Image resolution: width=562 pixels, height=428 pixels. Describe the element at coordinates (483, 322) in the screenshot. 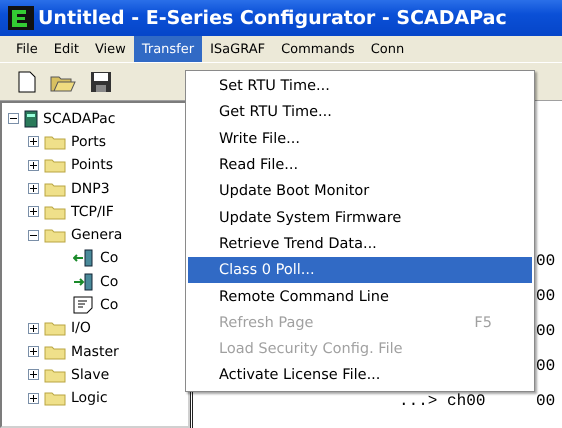

I see `shortcut-label: F5` at that location.